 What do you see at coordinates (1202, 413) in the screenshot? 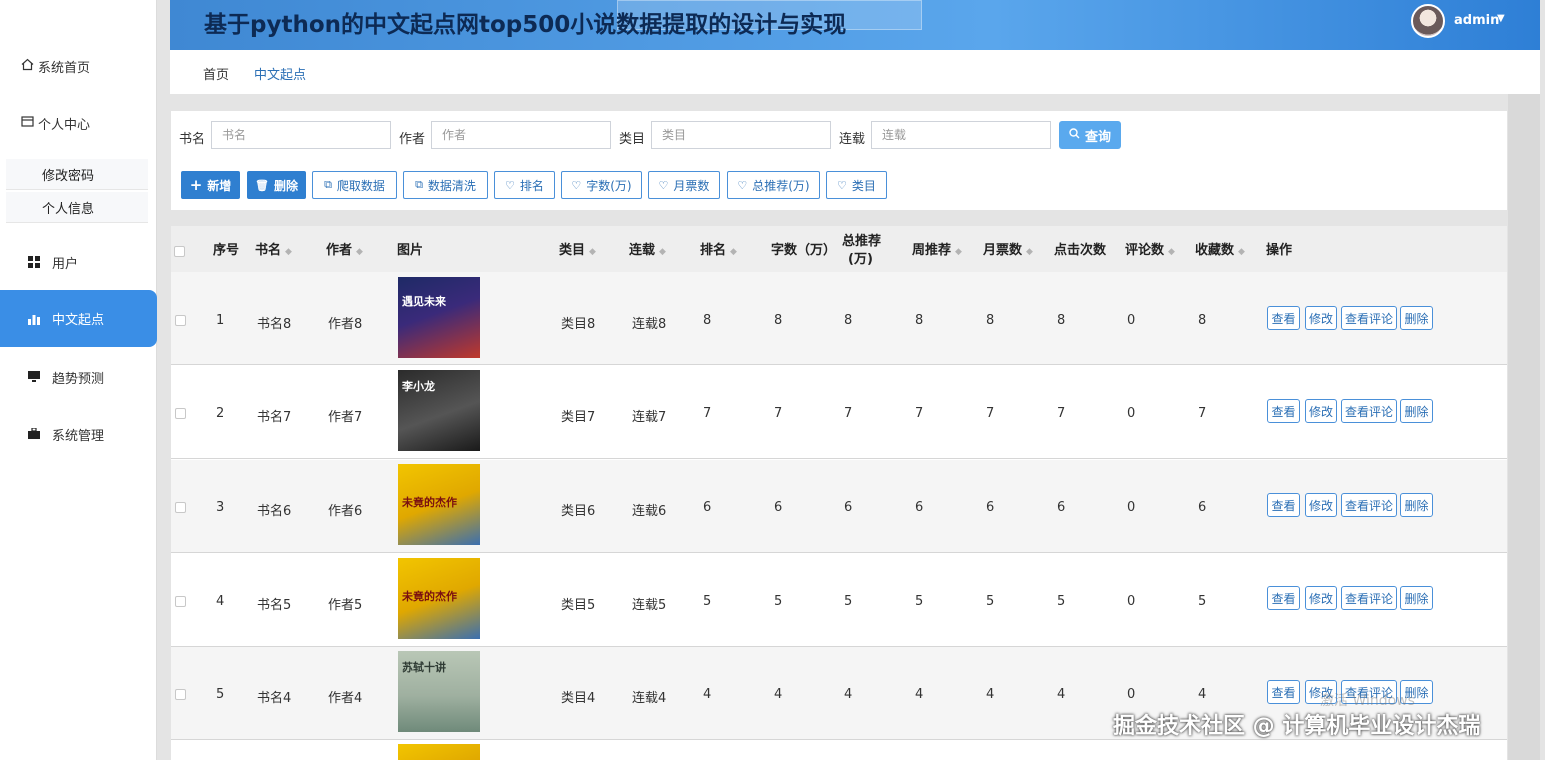
I see `cell-favs: 7` at bounding box center [1202, 413].